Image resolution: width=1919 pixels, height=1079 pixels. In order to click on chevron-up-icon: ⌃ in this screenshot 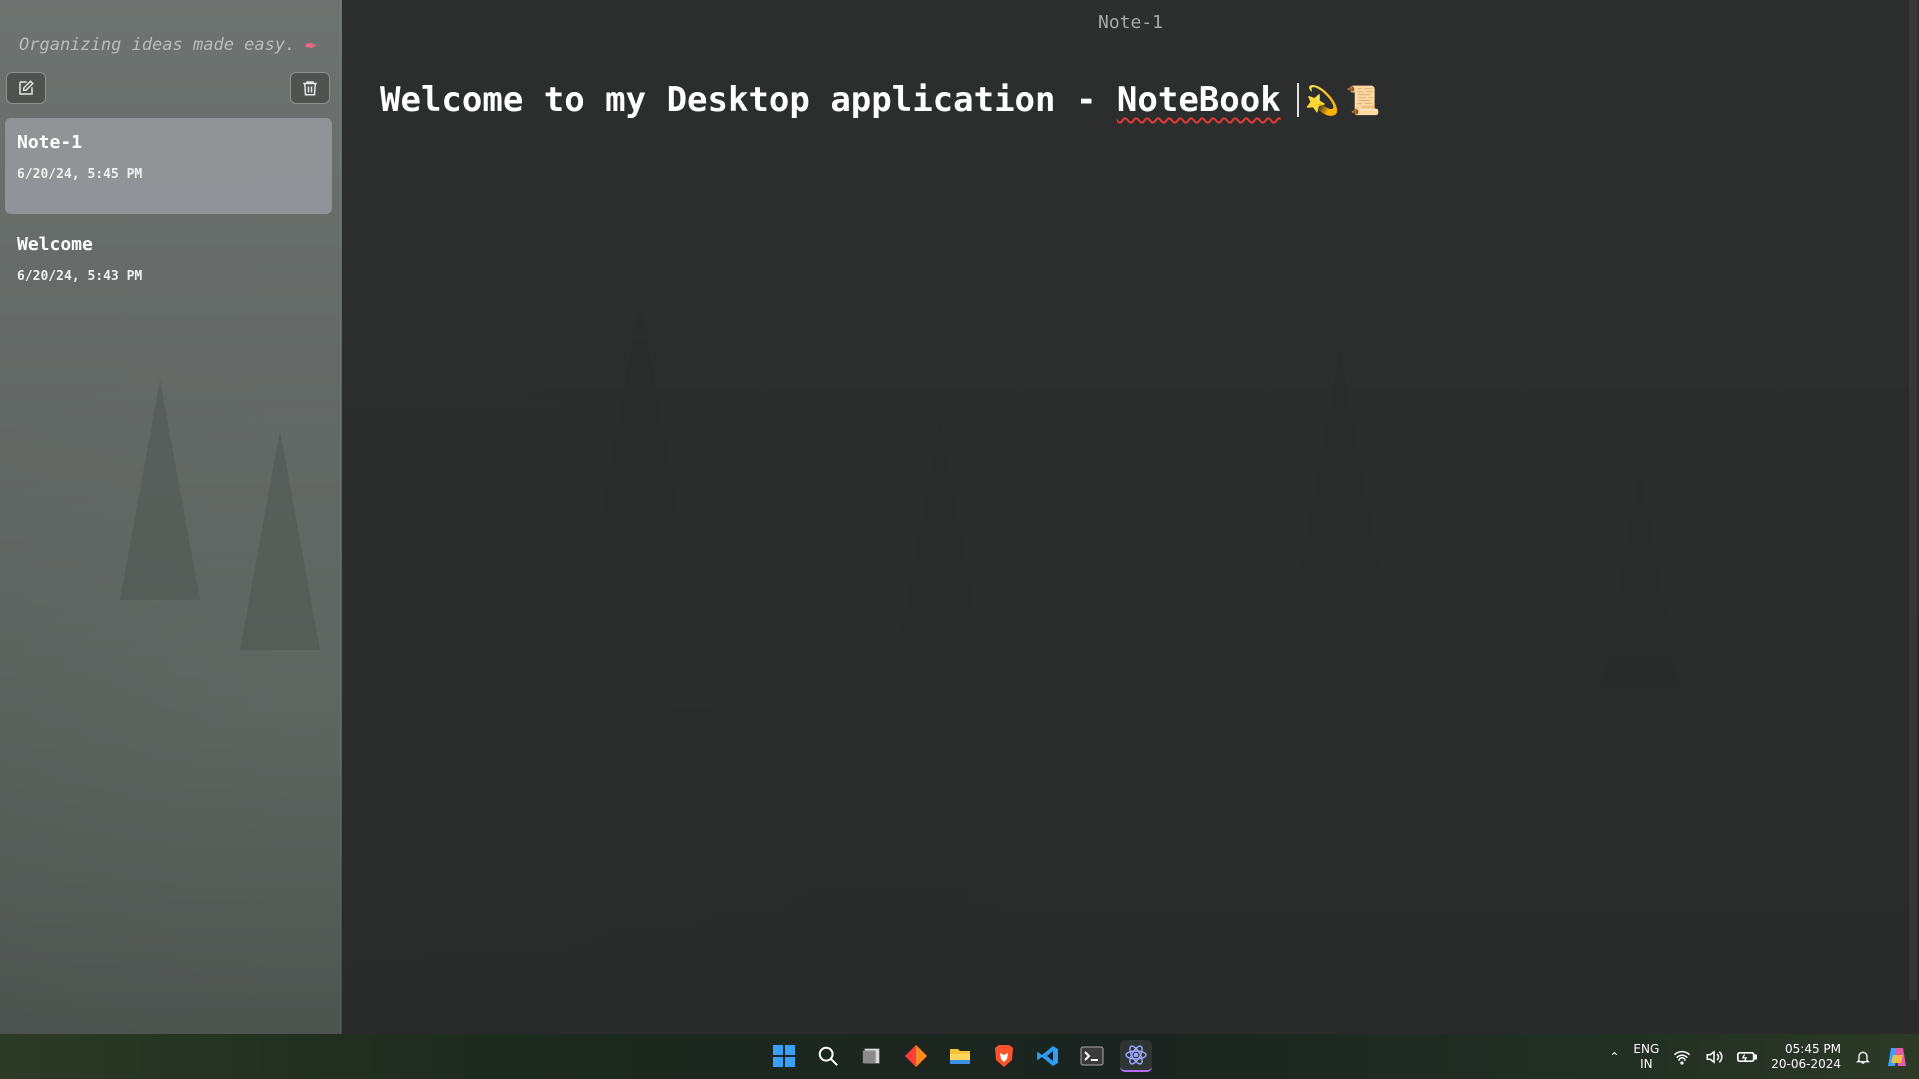, I will do `click(1614, 1057)`.